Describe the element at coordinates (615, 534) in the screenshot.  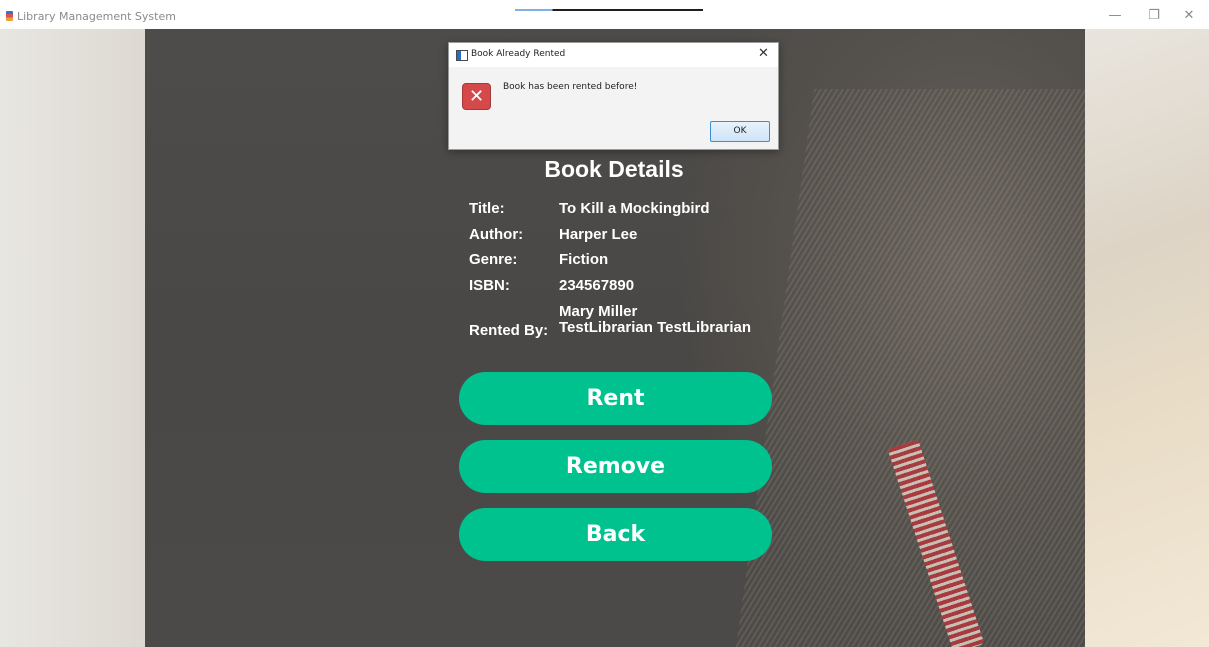
I see `back-button: Back` at that location.